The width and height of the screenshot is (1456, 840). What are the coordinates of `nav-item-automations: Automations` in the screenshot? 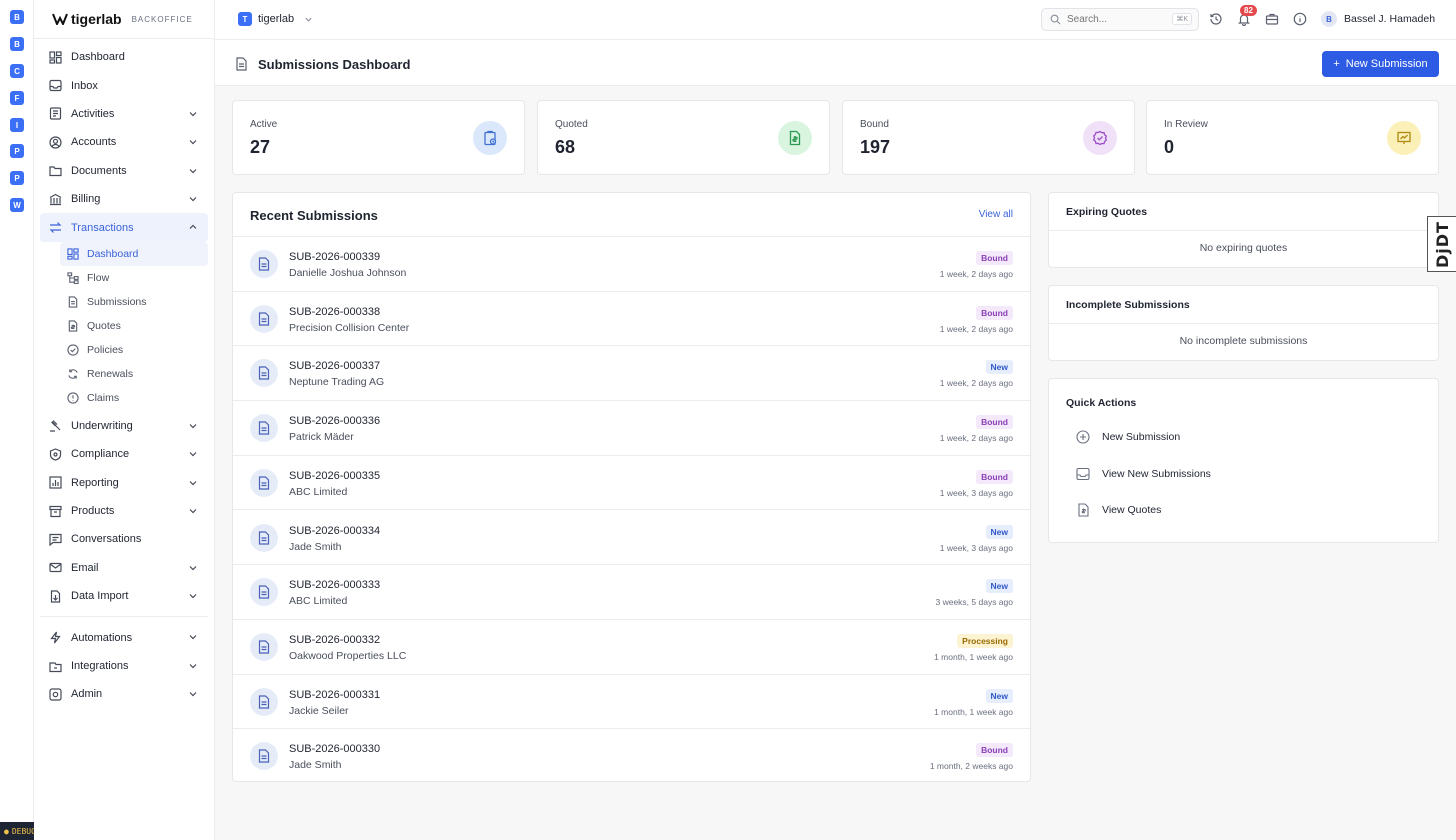 It's located at (124, 637).